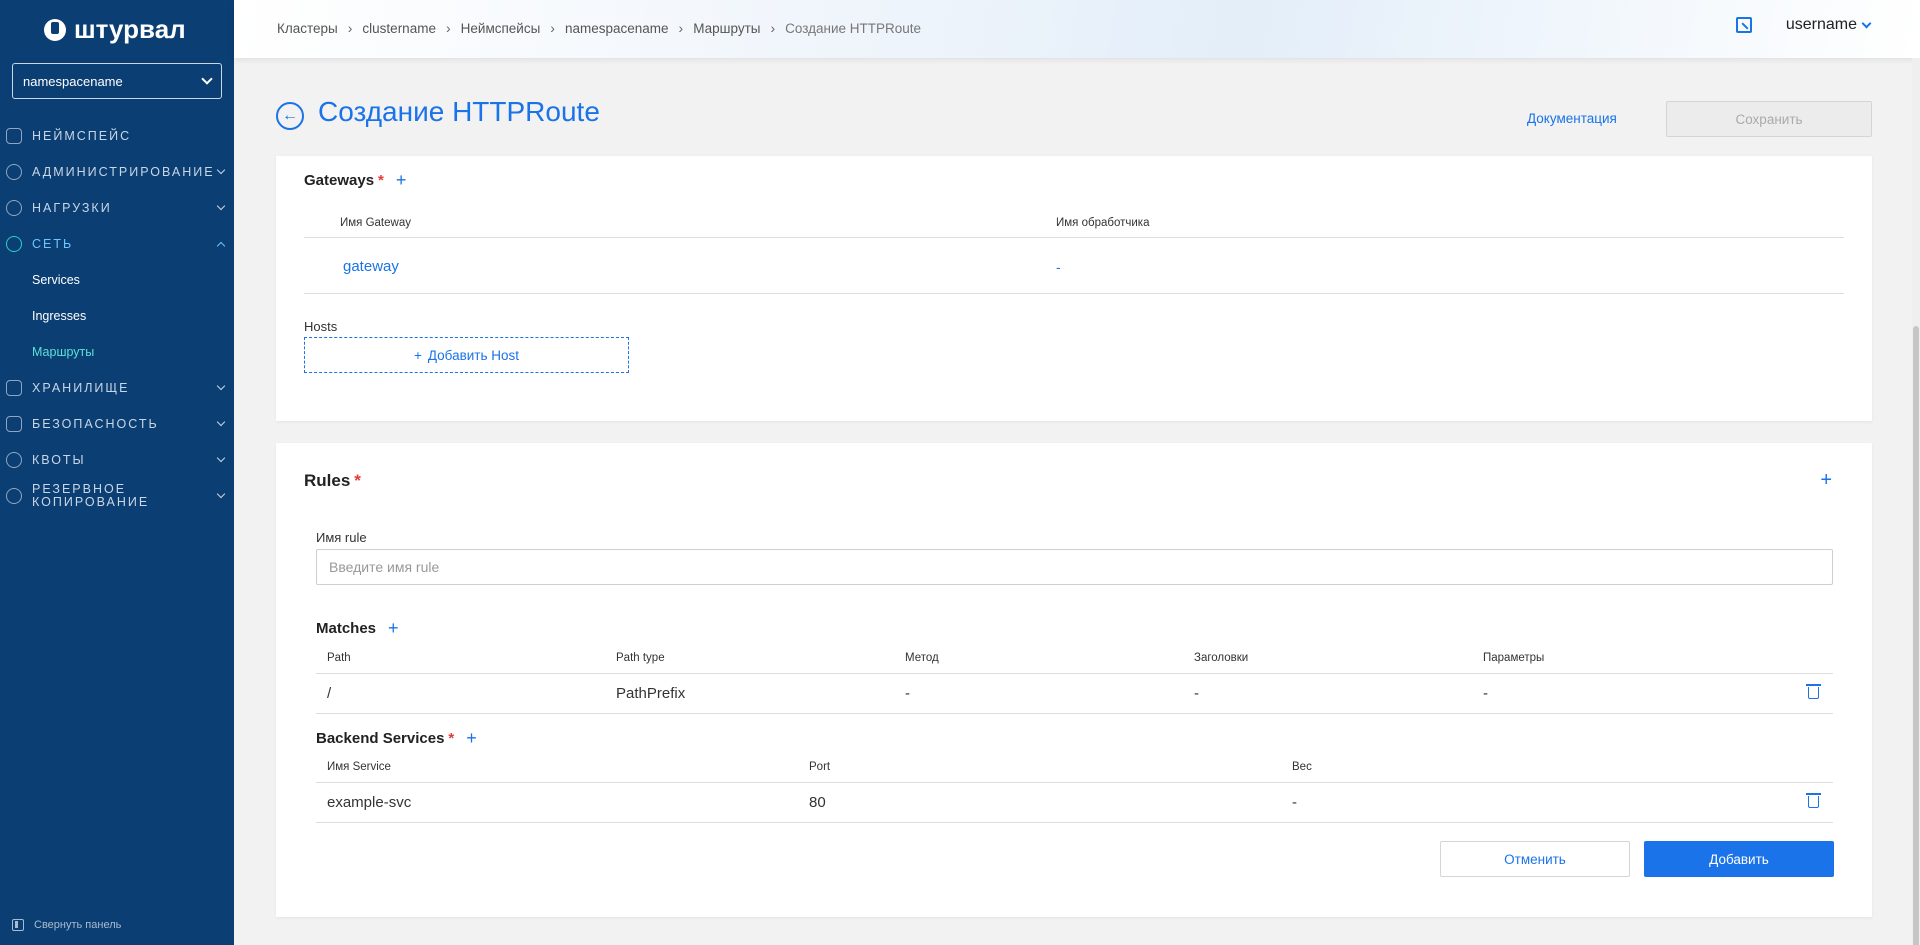  I want to click on add-button: Добавить, so click(1739, 859).